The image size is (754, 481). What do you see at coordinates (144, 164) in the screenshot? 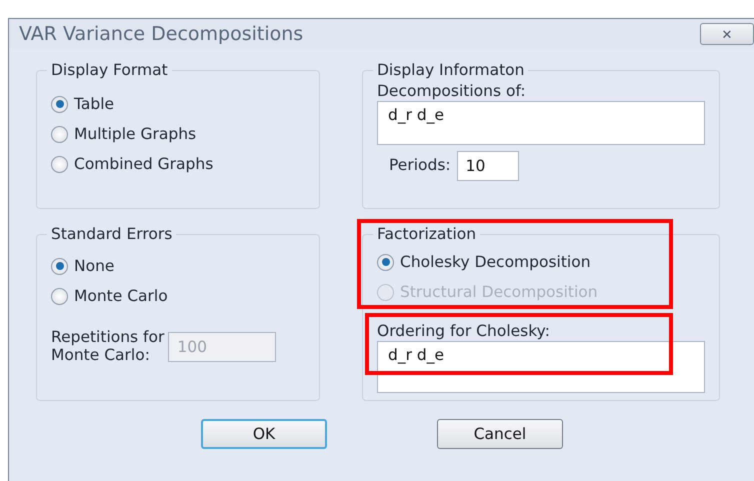
I see `option-label: Combined Graphs` at bounding box center [144, 164].